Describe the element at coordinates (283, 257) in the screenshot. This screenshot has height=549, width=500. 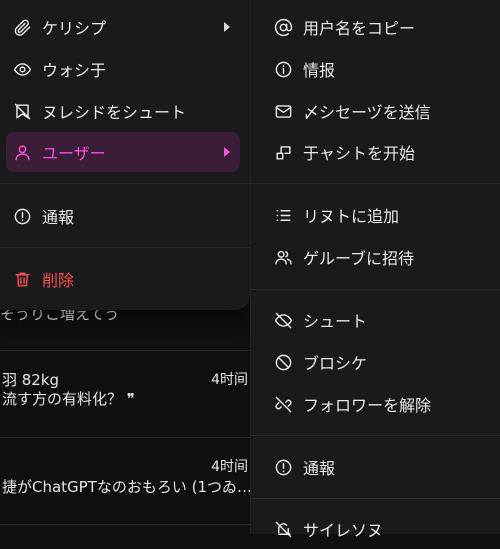
I see `users-icon` at that location.